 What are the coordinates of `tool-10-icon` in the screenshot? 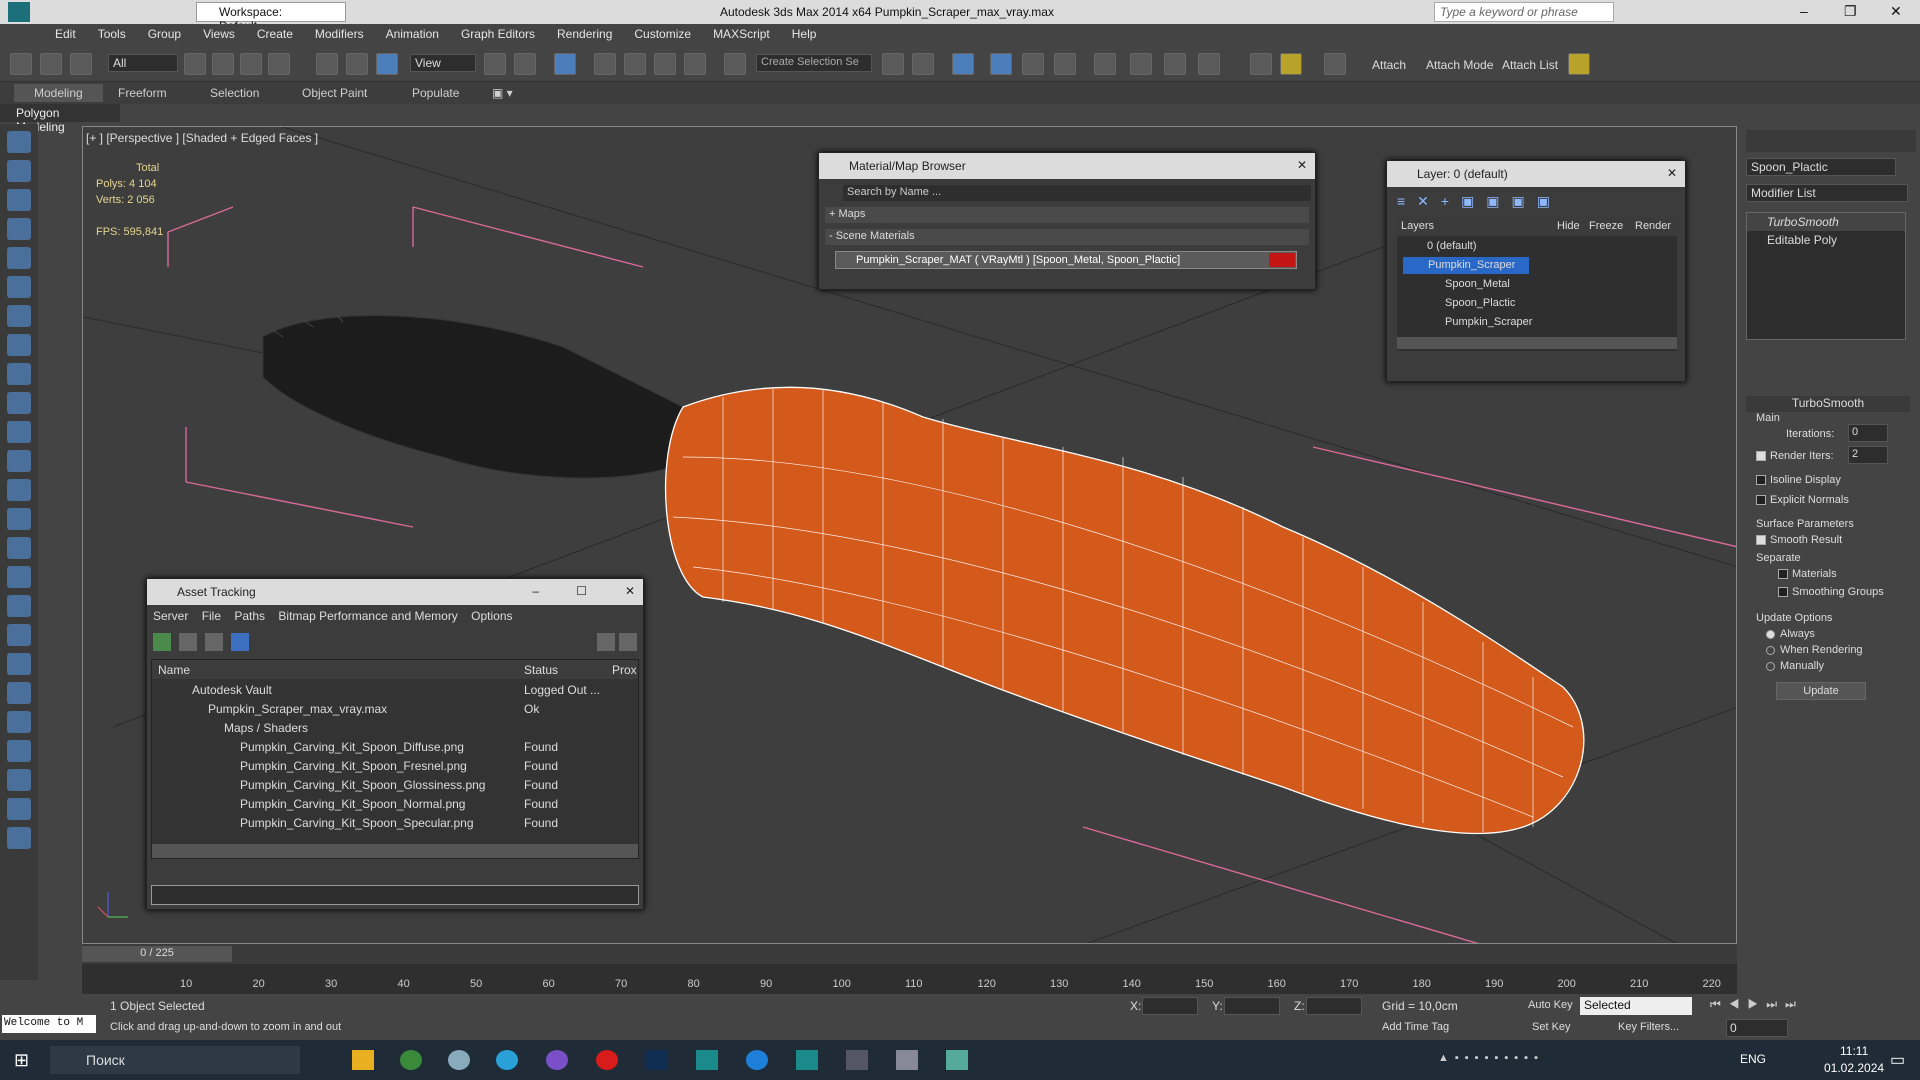 It's located at (19, 403).